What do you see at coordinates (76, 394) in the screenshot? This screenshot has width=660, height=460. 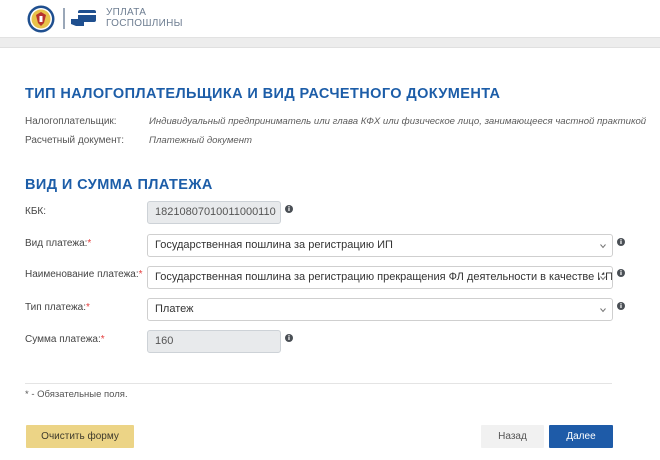 I see `required-fields-note: * - Обязательные поля.` at bounding box center [76, 394].